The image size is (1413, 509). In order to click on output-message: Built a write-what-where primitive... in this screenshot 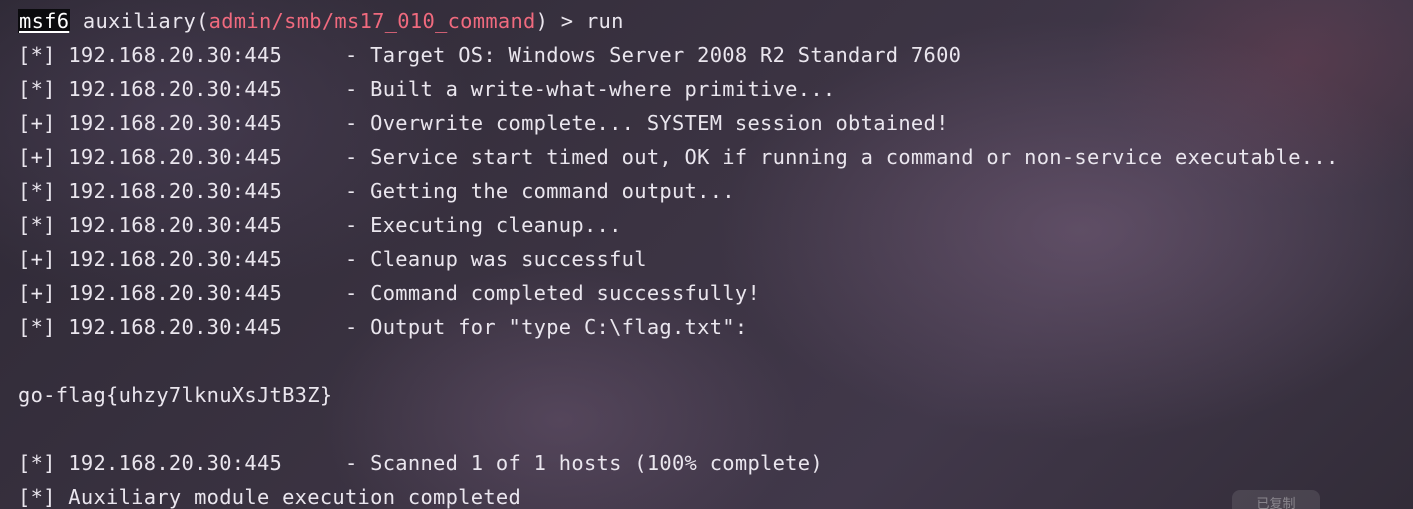, I will do `click(603, 89)`.